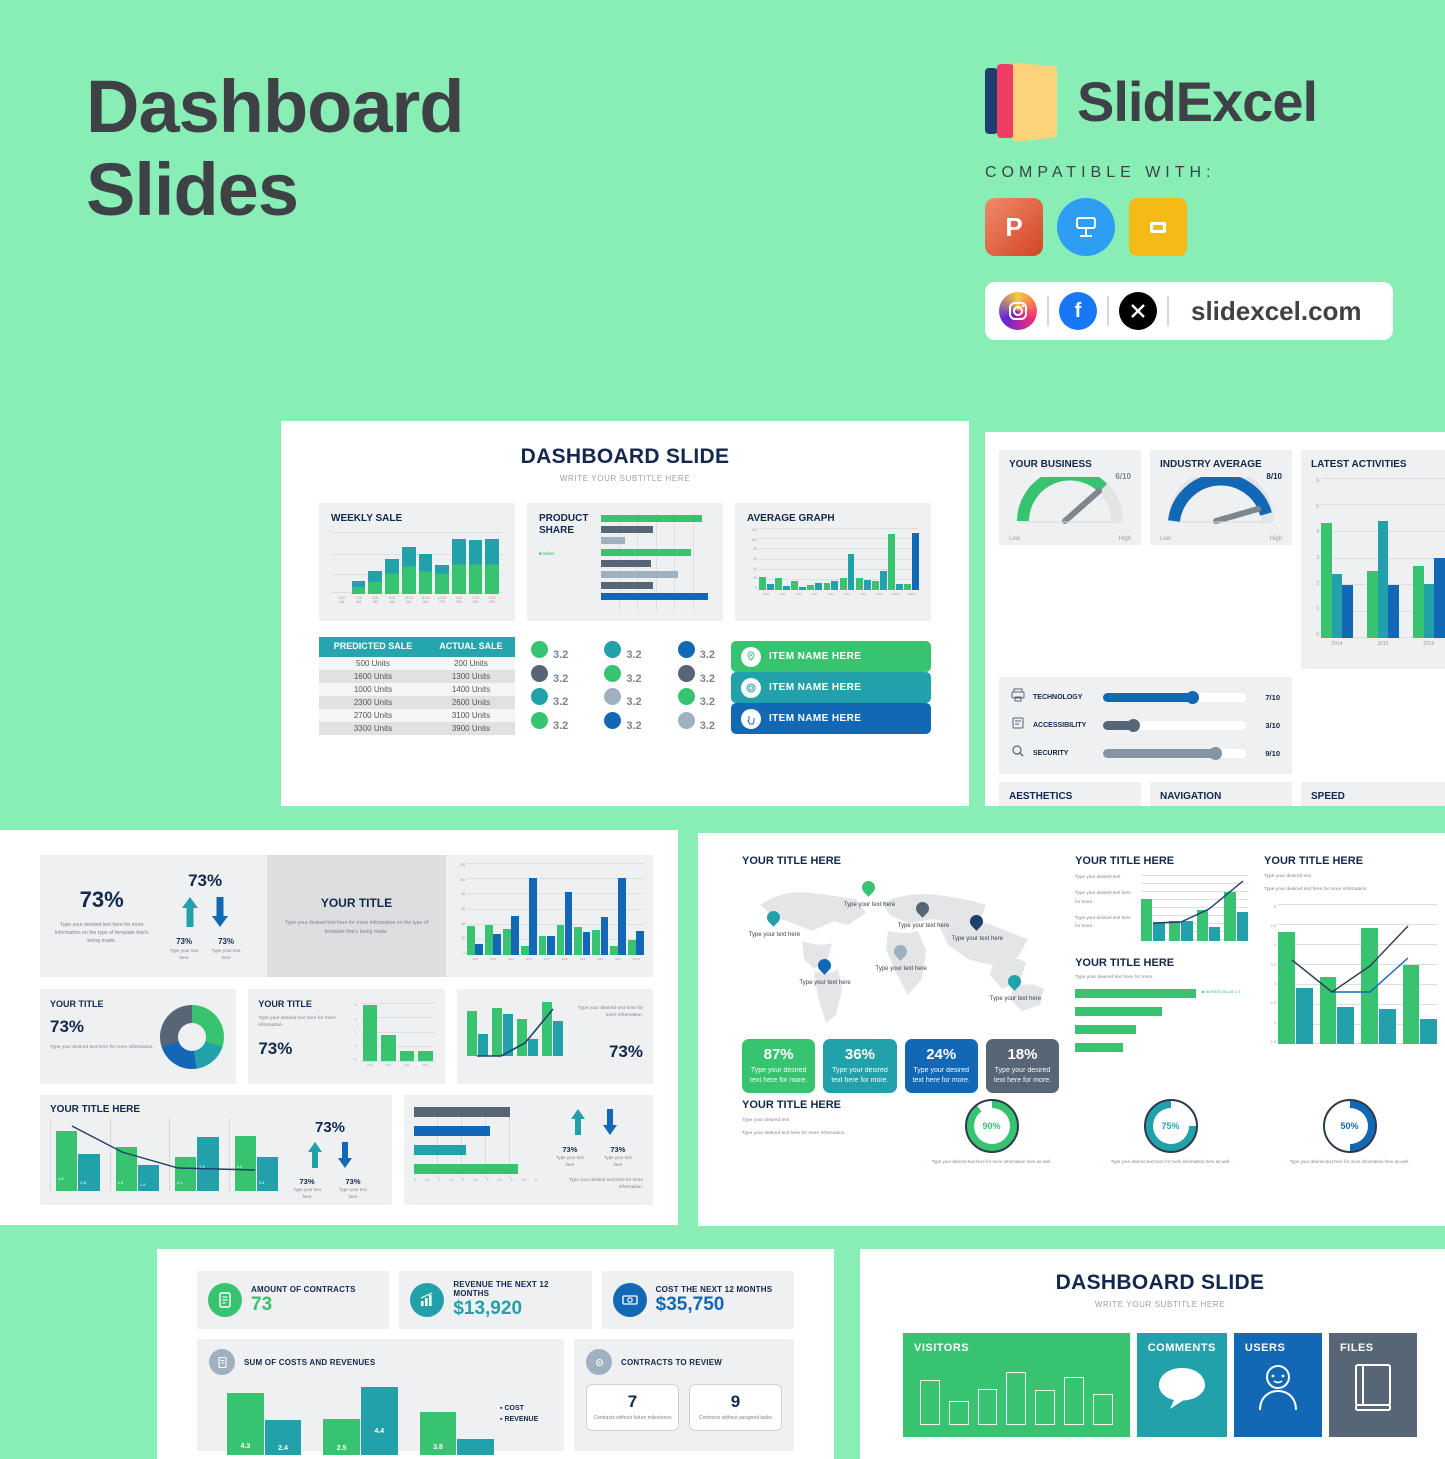 Image resolution: width=1445 pixels, height=1459 pixels. Describe the element at coordinates (501, 1289) in the screenshot. I see `kpi-label: REVENUE THE NEXT 12 MONTHS` at that location.